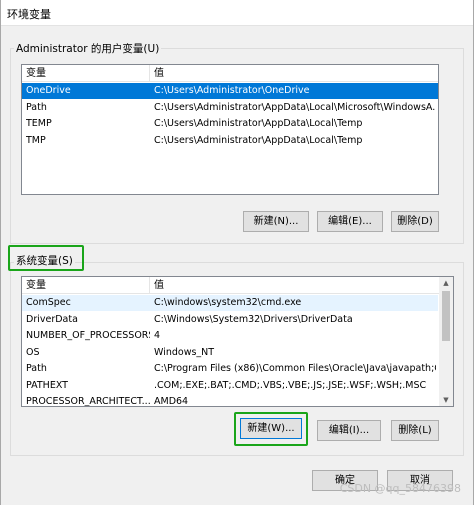 Image resolution: width=474 pixels, height=505 pixels. Describe the element at coordinates (230, 336) in the screenshot. I see `table-row: NUMBER_OF_PROCESSORS 4` at that location.